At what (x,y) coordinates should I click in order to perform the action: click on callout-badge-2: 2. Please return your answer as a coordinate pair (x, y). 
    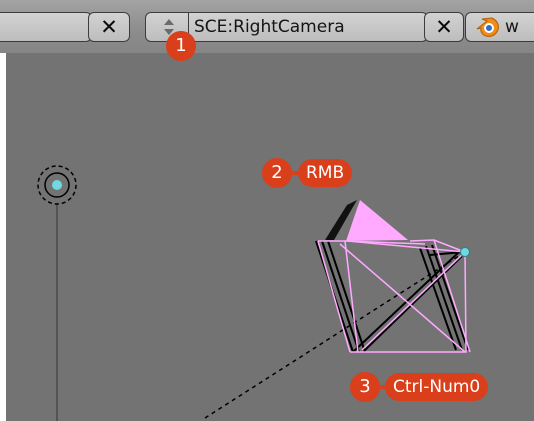
    Looking at the image, I should click on (277, 173).